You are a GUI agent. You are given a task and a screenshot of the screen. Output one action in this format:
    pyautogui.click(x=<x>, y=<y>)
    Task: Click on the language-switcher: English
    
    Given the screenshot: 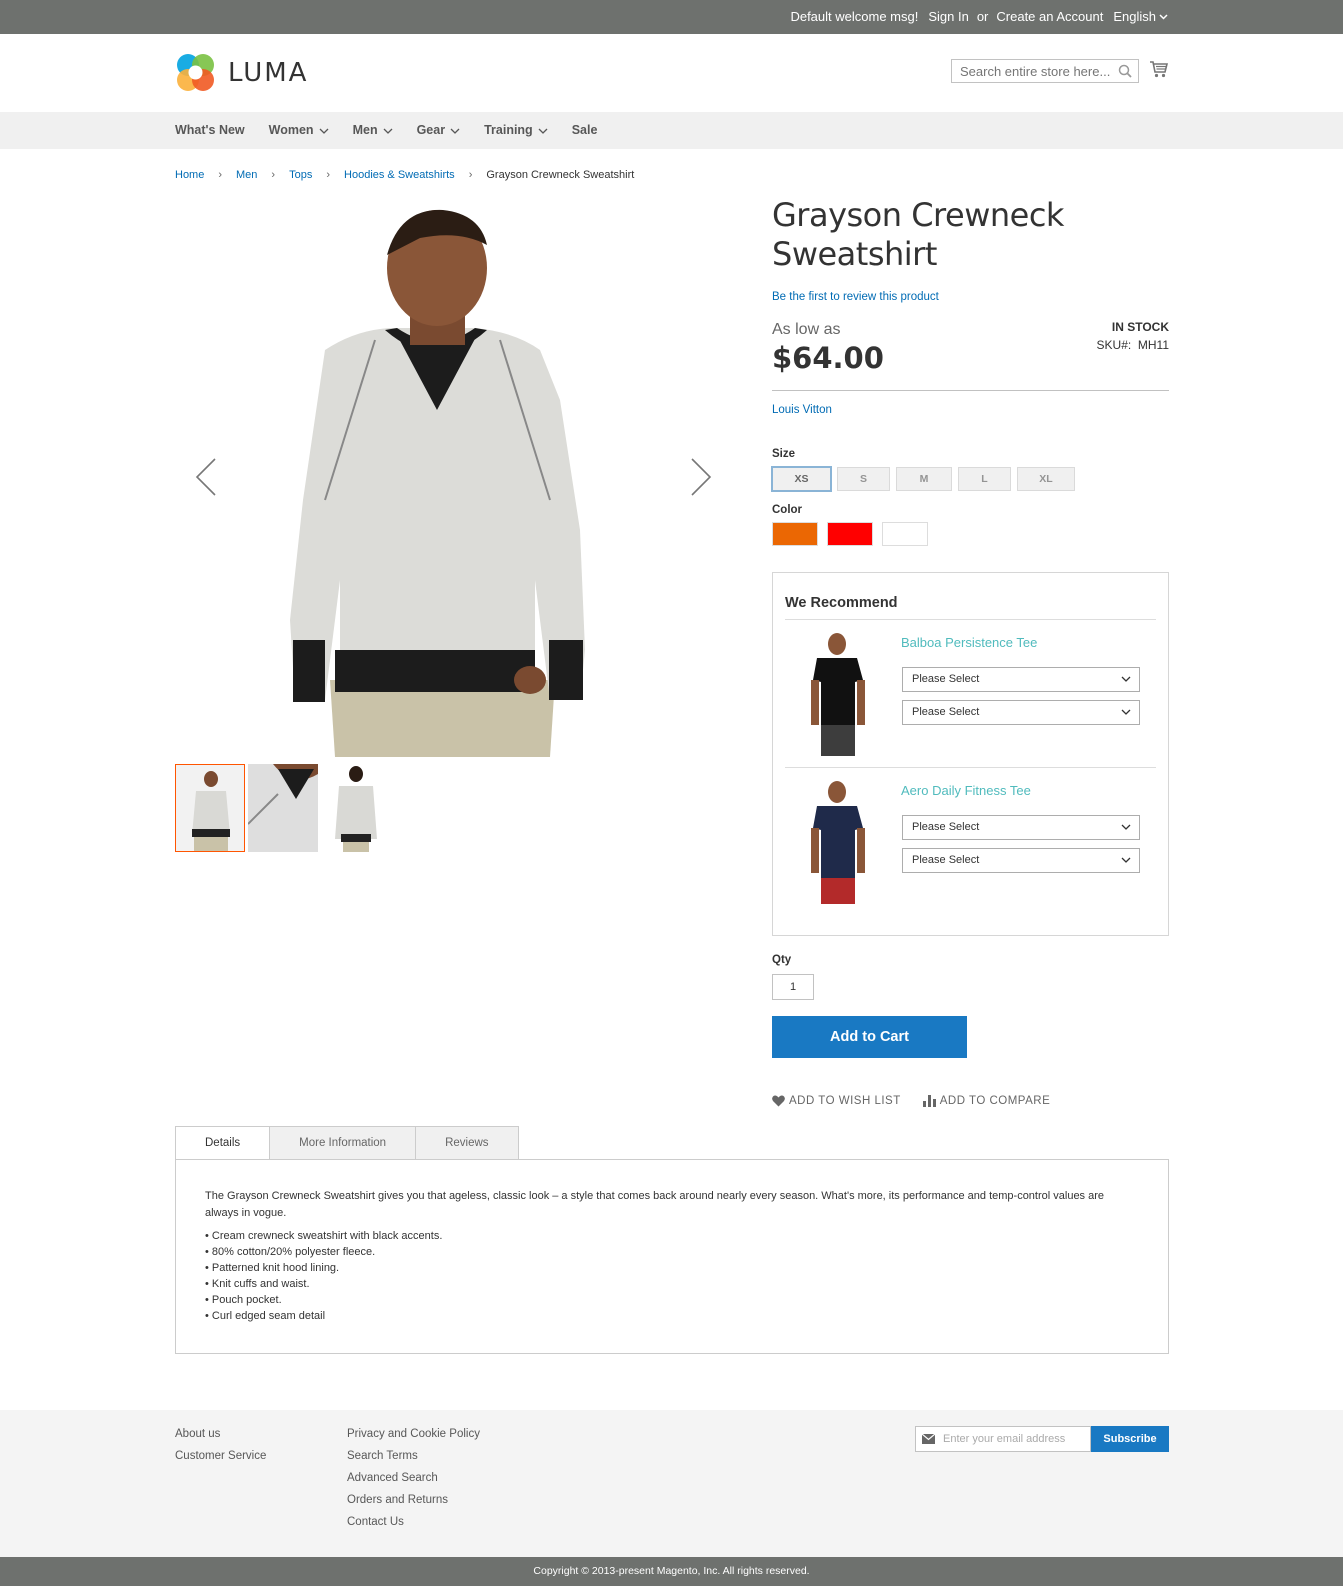 What is the action you would take?
    pyautogui.click(x=1140, y=16)
    